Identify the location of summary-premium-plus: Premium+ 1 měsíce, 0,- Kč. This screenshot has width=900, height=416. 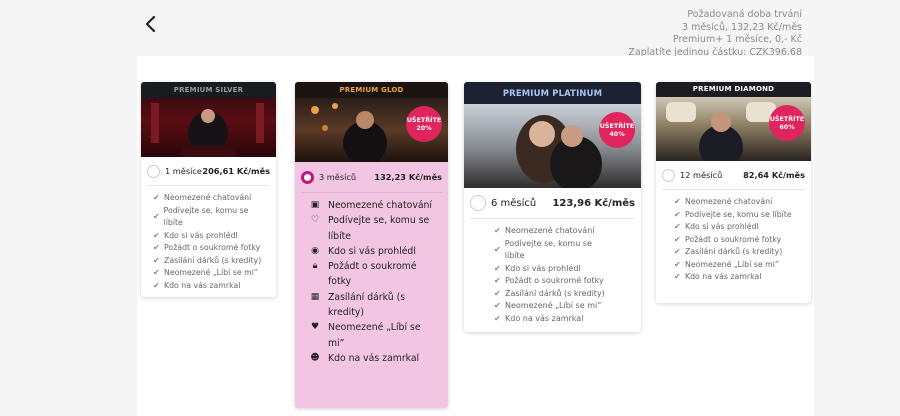
(737, 39).